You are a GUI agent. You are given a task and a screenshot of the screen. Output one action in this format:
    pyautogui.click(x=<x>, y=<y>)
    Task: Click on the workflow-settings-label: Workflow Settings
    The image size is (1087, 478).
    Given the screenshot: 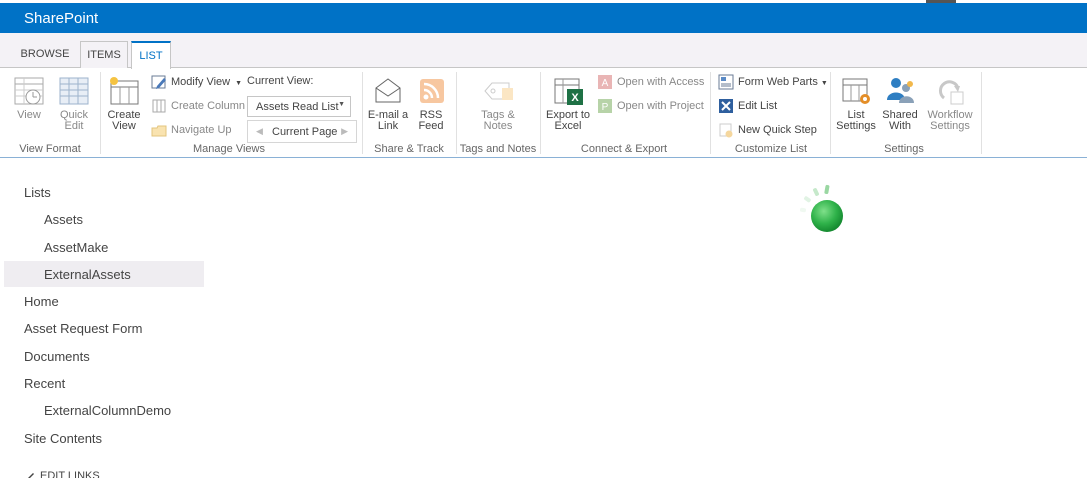 What is the action you would take?
    pyautogui.click(x=950, y=120)
    